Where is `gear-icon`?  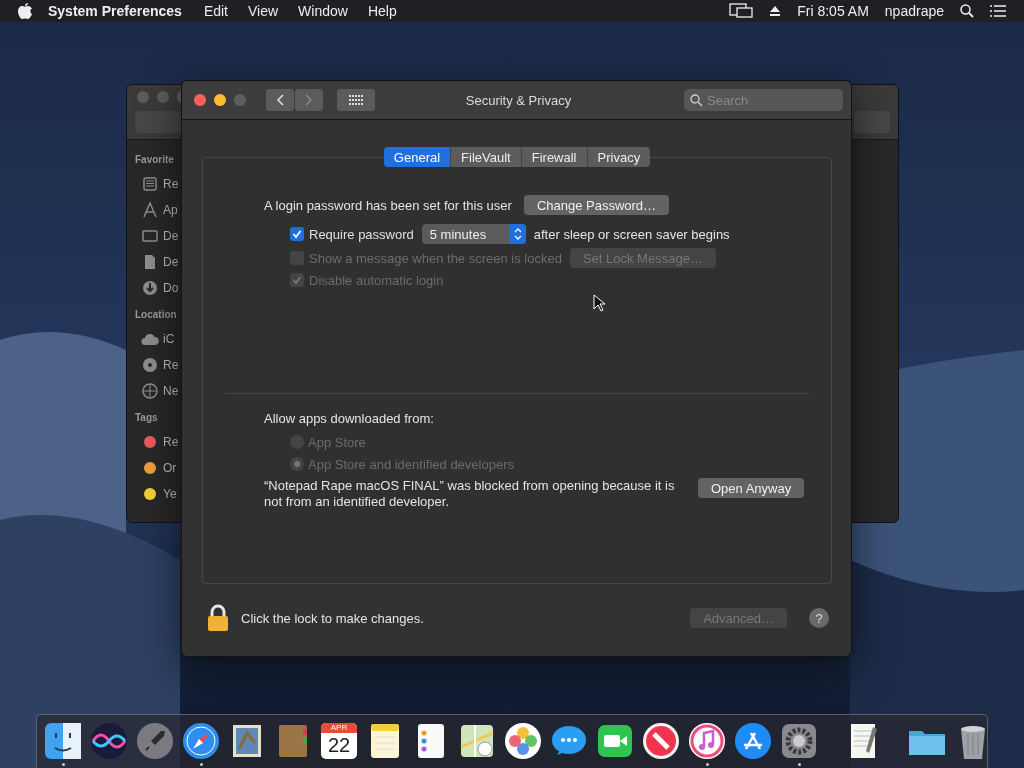
gear-icon is located at coordinates (799, 741).